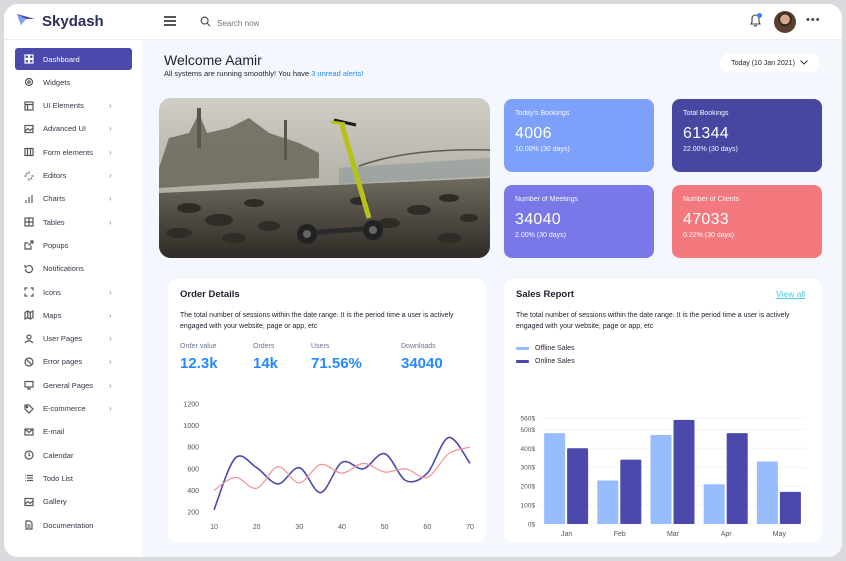 This screenshot has width=846, height=561. I want to click on y-tick-label: 560$, so click(528, 419).